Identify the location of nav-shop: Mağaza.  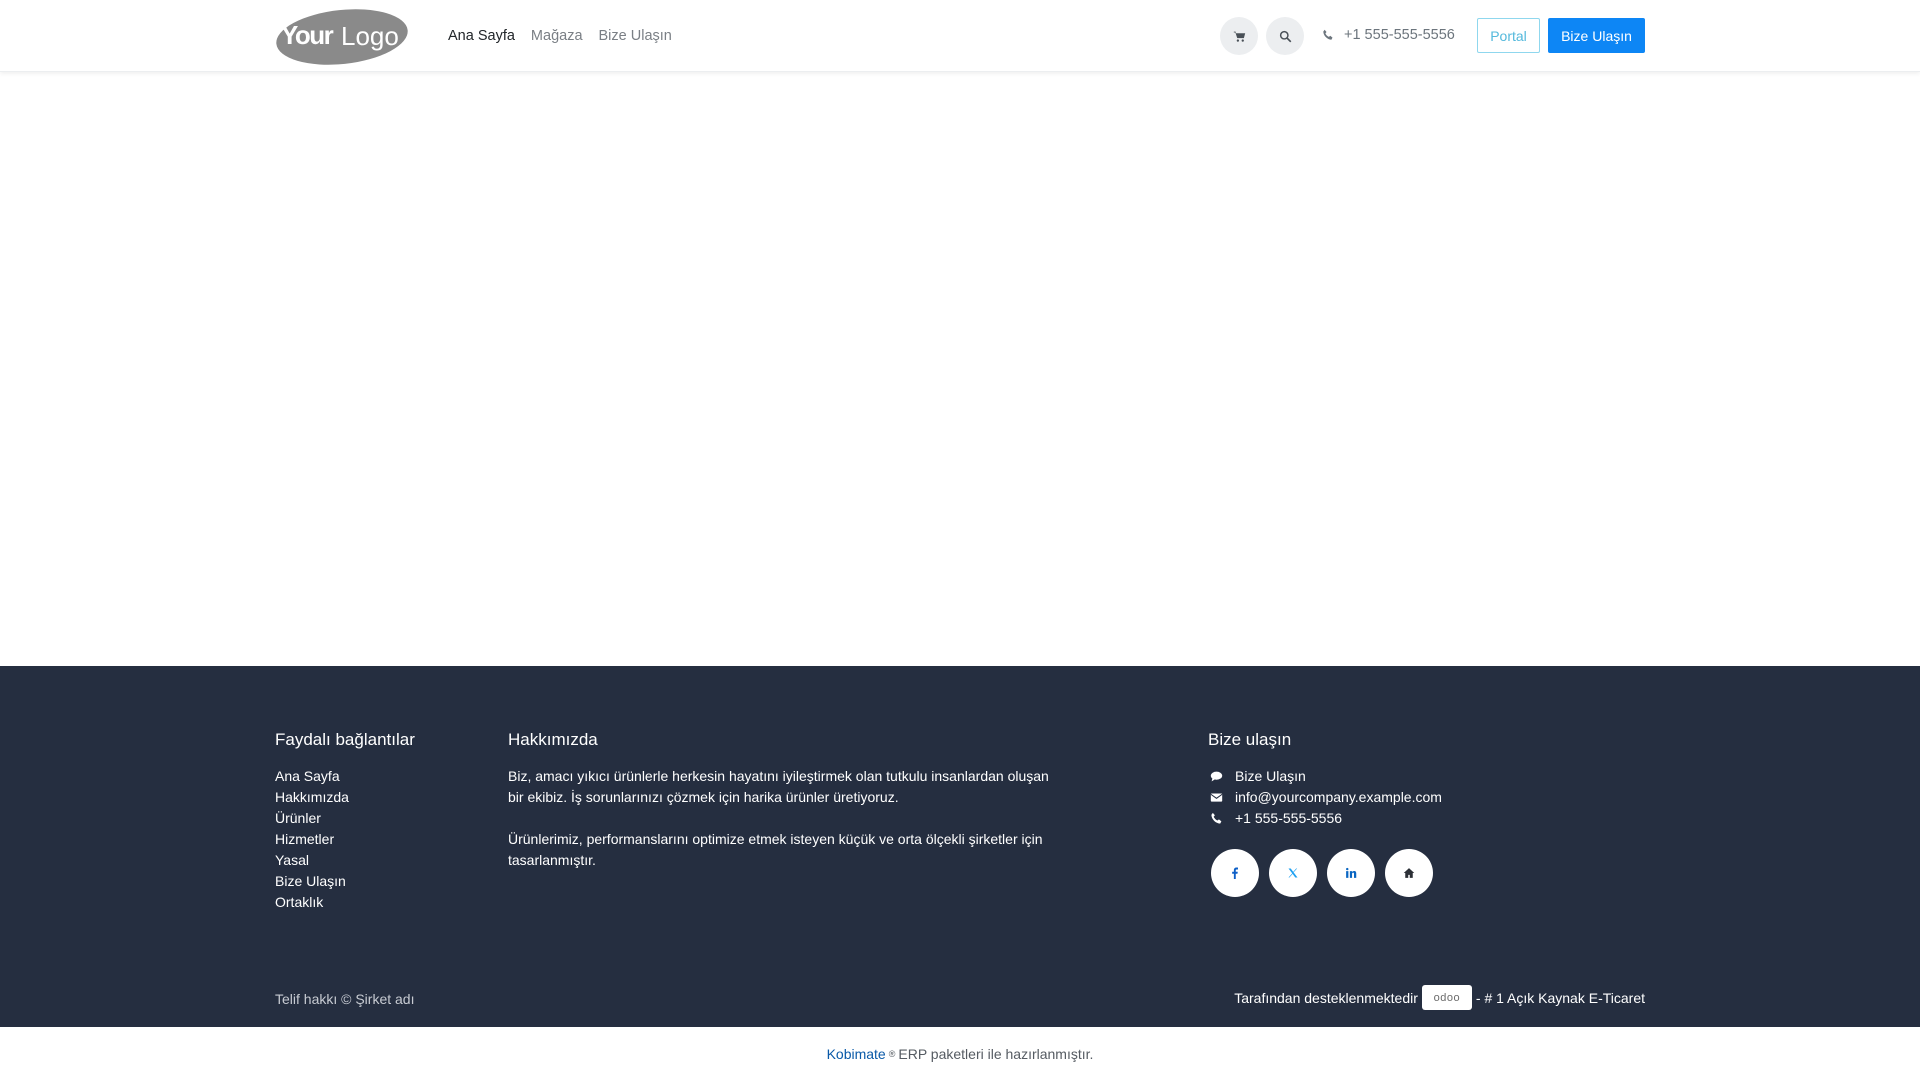
(557, 36).